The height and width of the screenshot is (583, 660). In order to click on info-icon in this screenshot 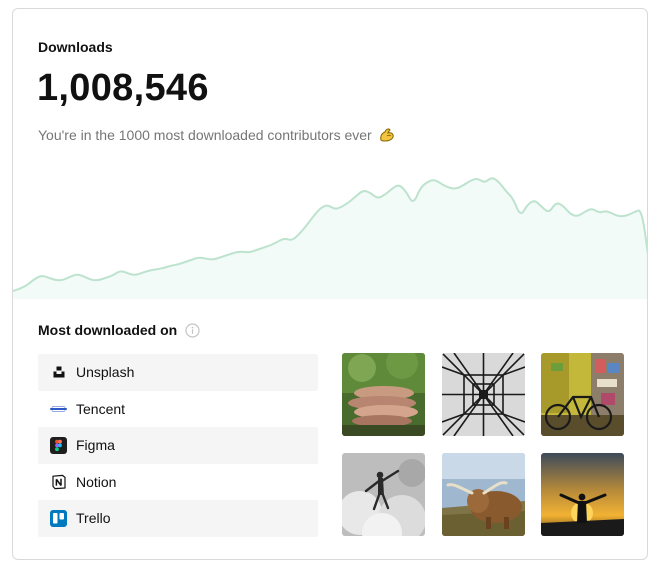, I will do `click(192, 330)`.